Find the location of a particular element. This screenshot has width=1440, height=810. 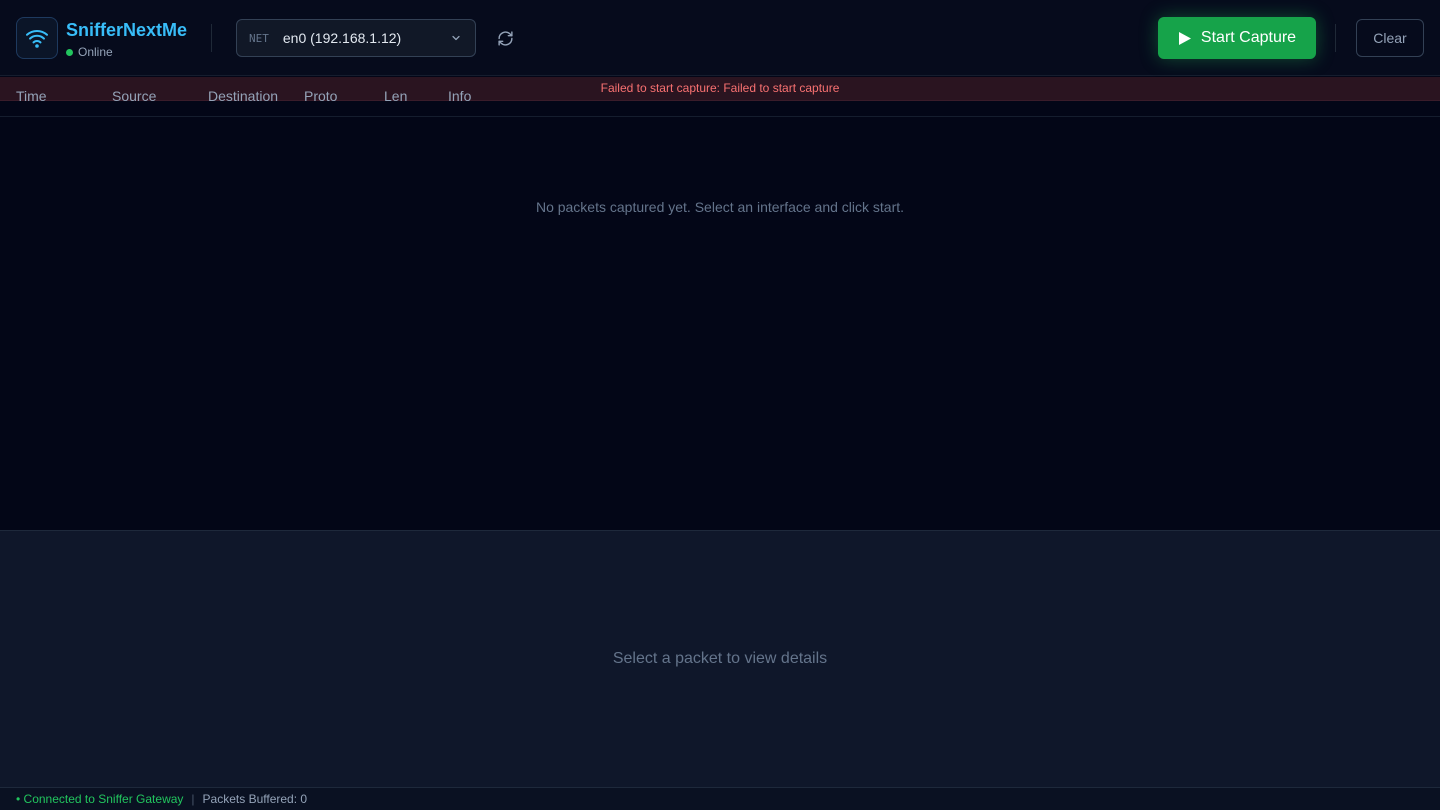

packets-buffered: Packets Buffered: 0 is located at coordinates (255, 799).